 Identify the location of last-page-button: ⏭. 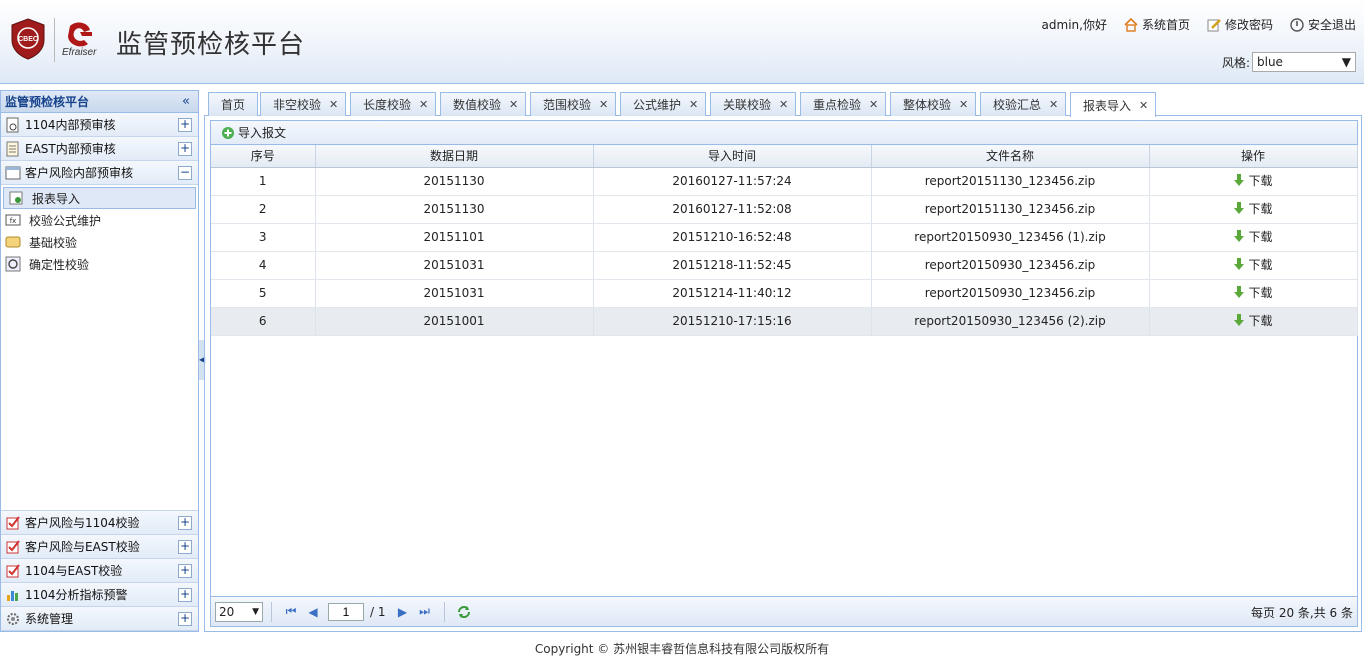
(425, 612).